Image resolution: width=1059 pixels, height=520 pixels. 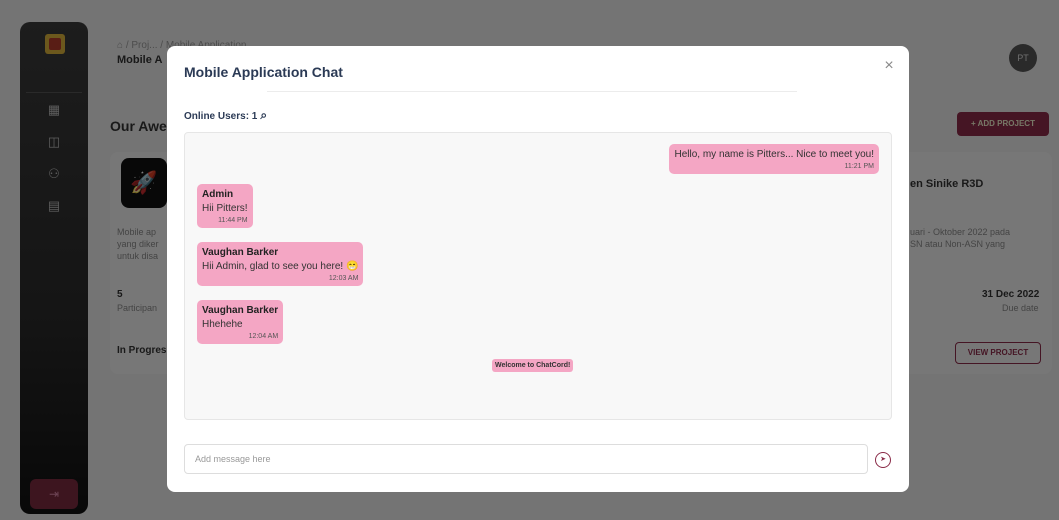 What do you see at coordinates (218, 194) in the screenshot?
I see `message-author: Admin` at bounding box center [218, 194].